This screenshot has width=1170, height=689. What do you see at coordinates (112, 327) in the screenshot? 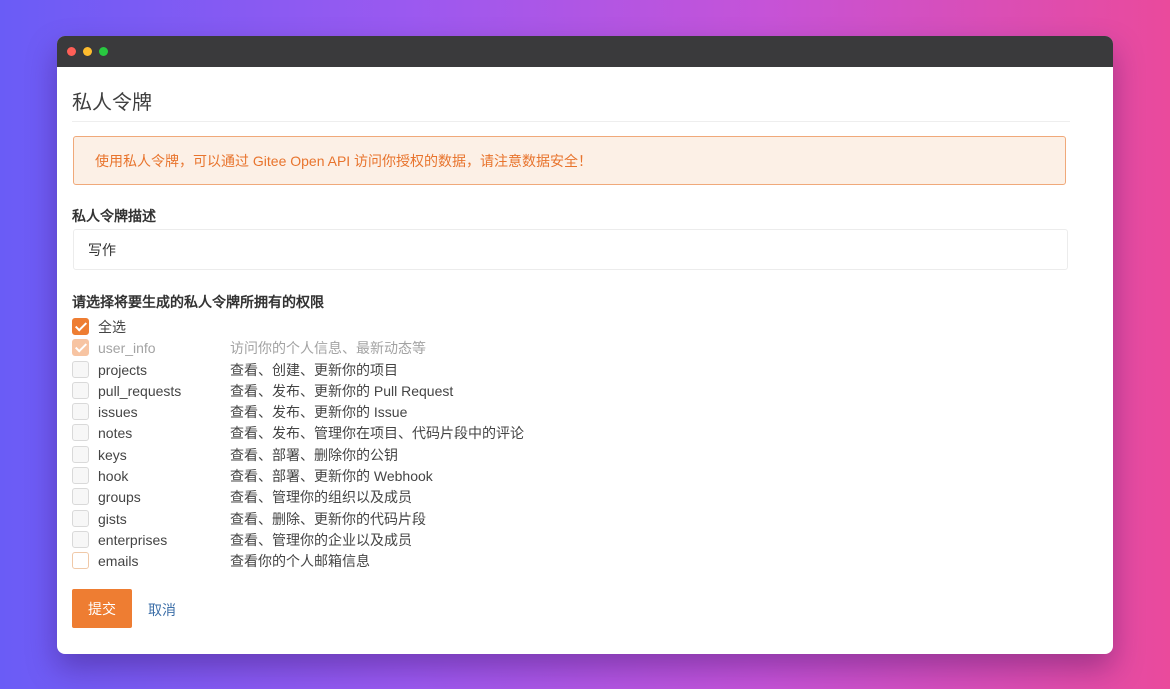
I see `select-all-label: 全选` at bounding box center [112, 327].